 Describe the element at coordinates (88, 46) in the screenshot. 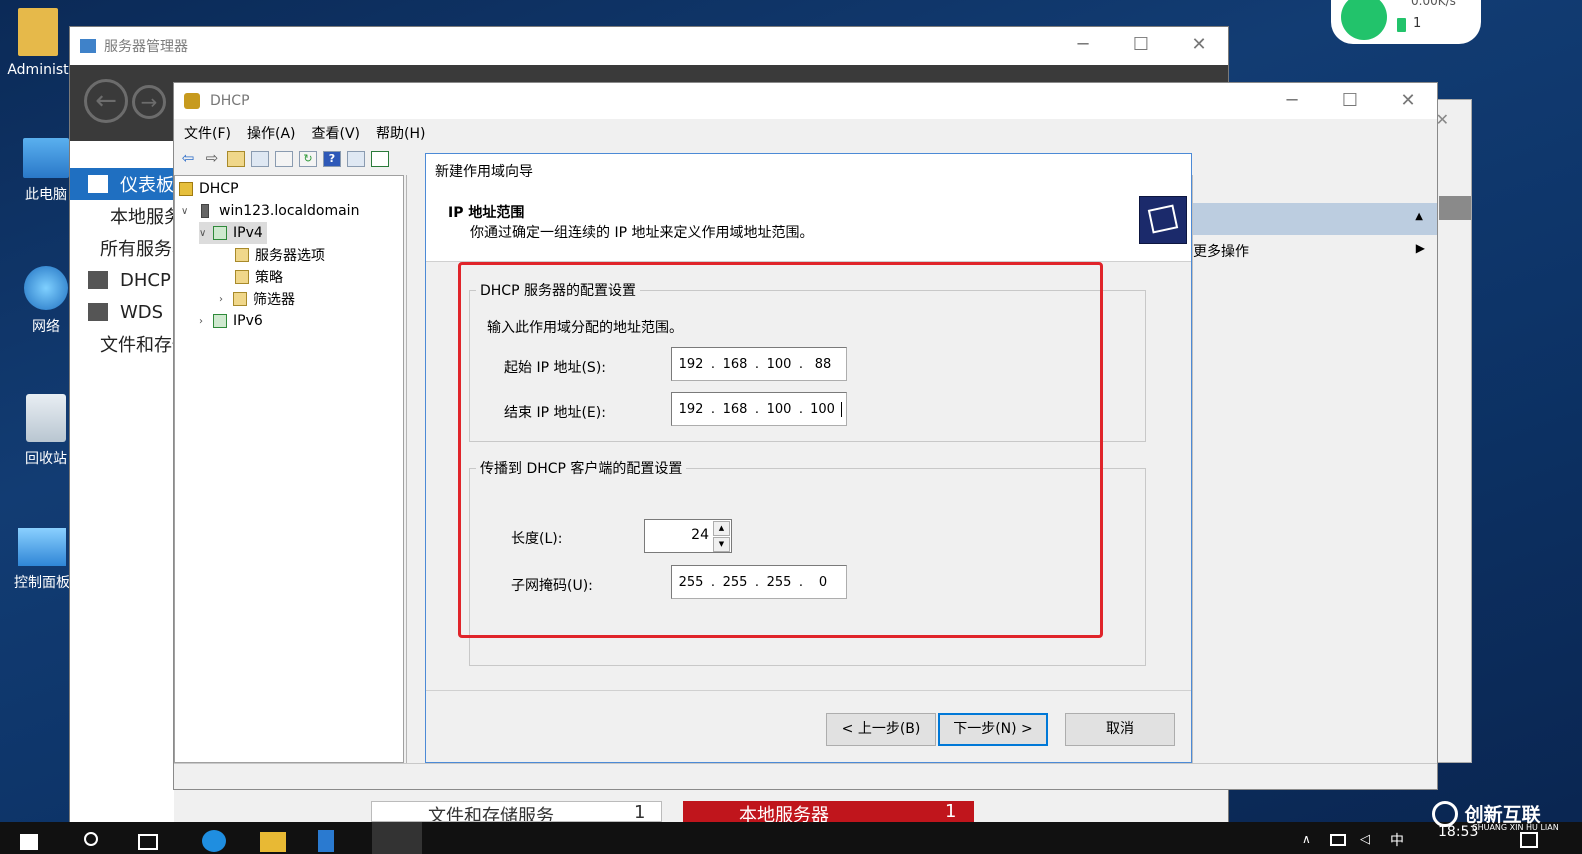

I see `server-manager-app-icon` at that location.